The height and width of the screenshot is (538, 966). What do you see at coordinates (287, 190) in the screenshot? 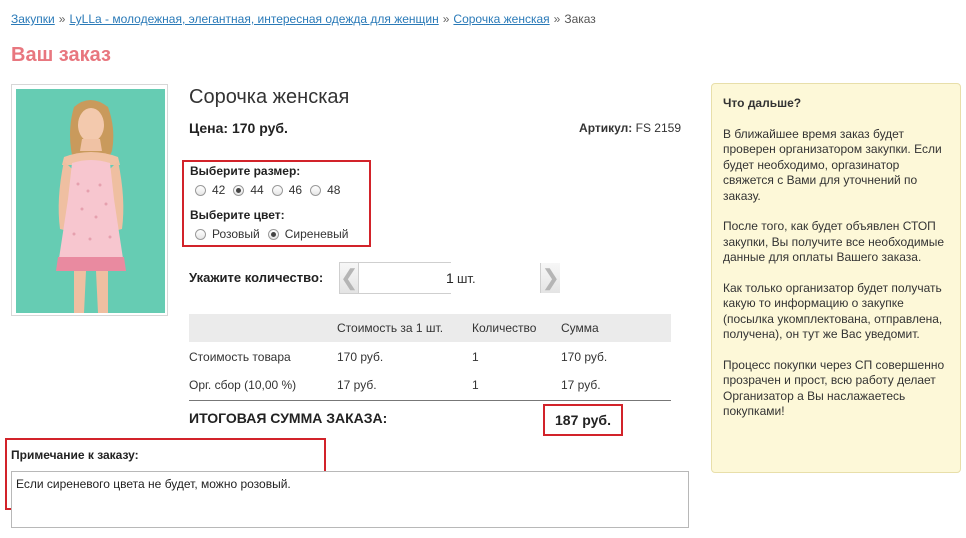
I see `size-option-46: 46` at bounding box center [287, 190].